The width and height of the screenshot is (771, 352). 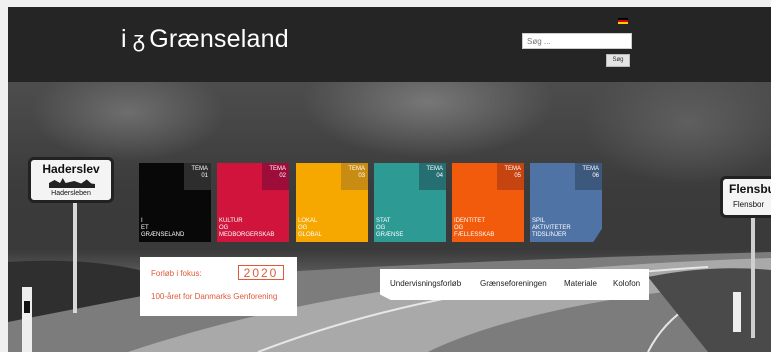 I want to click on logo-text: Grænseland, so click(x=219, y=39).